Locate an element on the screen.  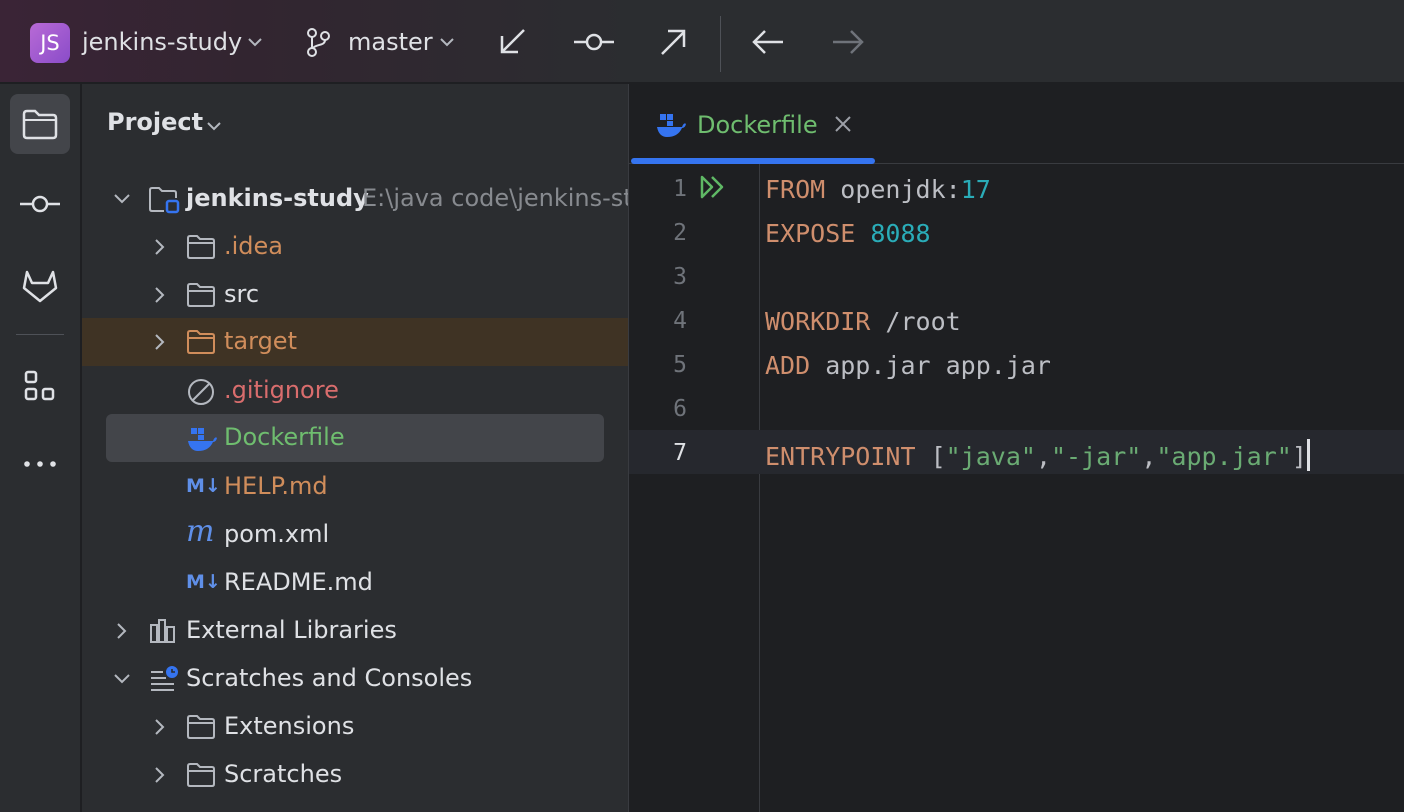
ignore-file-icon is located at coordinates (201, 394).